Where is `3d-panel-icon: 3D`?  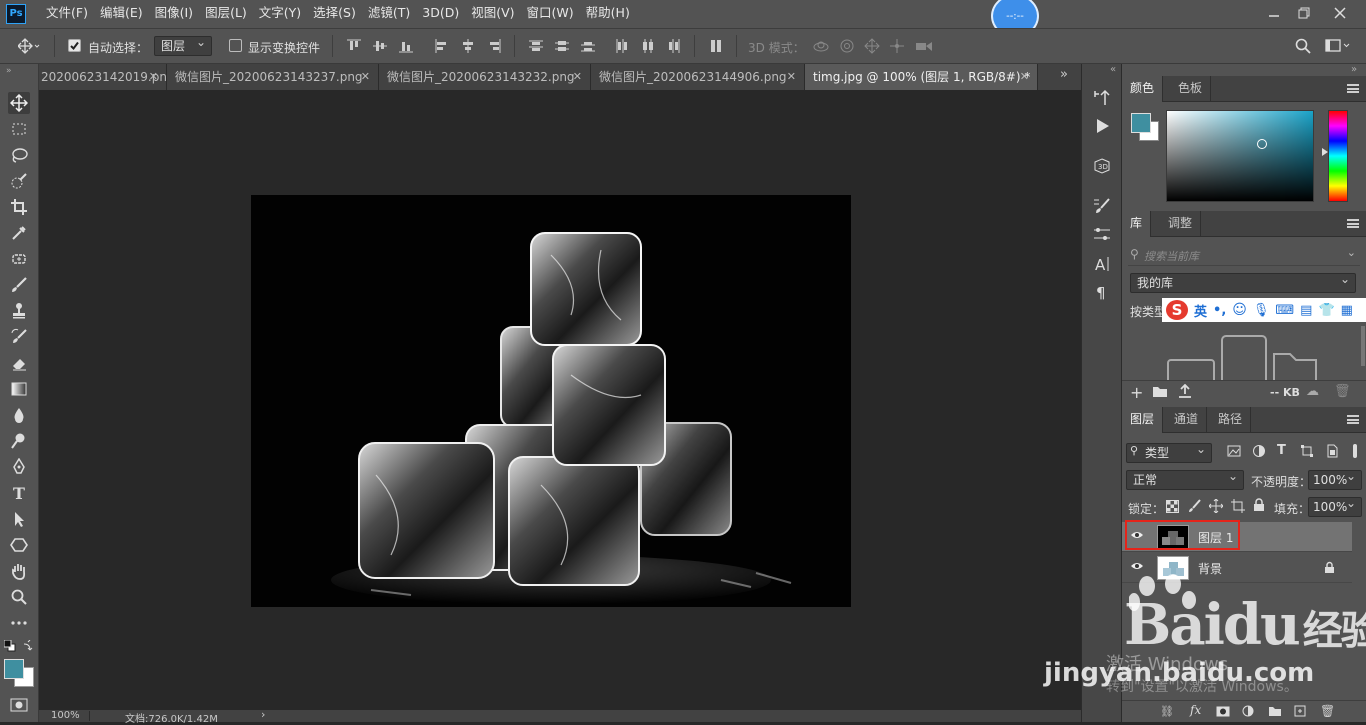 3d-panel-icon: 3D is located at coordinates (1102, 166).